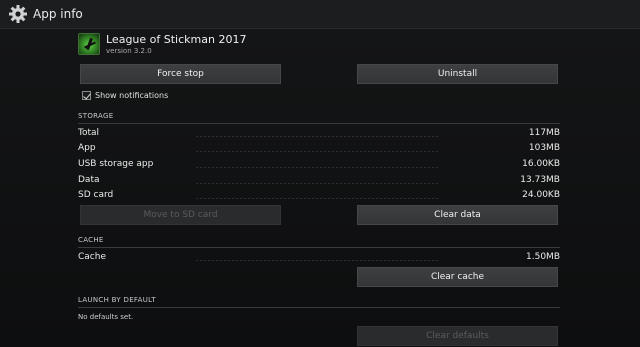 The height and width of the screenshot is (347, 640). Describe the element at coordinates (176, 39) in the screenshot. I see `app-name: League of Stickman 2017` at that location.